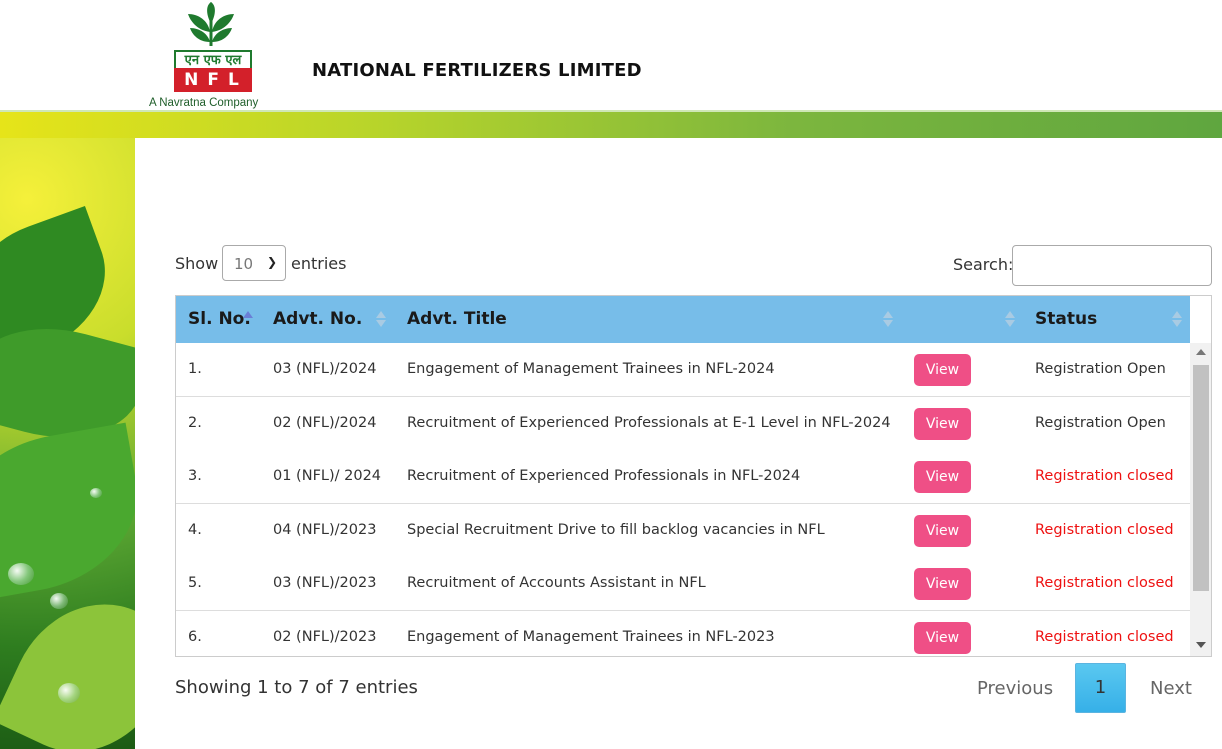 This screenshot has height=749, width=1222. What do you see at coordinates (271, 262) in the screenshot?
I see `chevron-down-icon: ❯` at bounding box center [271, 262].